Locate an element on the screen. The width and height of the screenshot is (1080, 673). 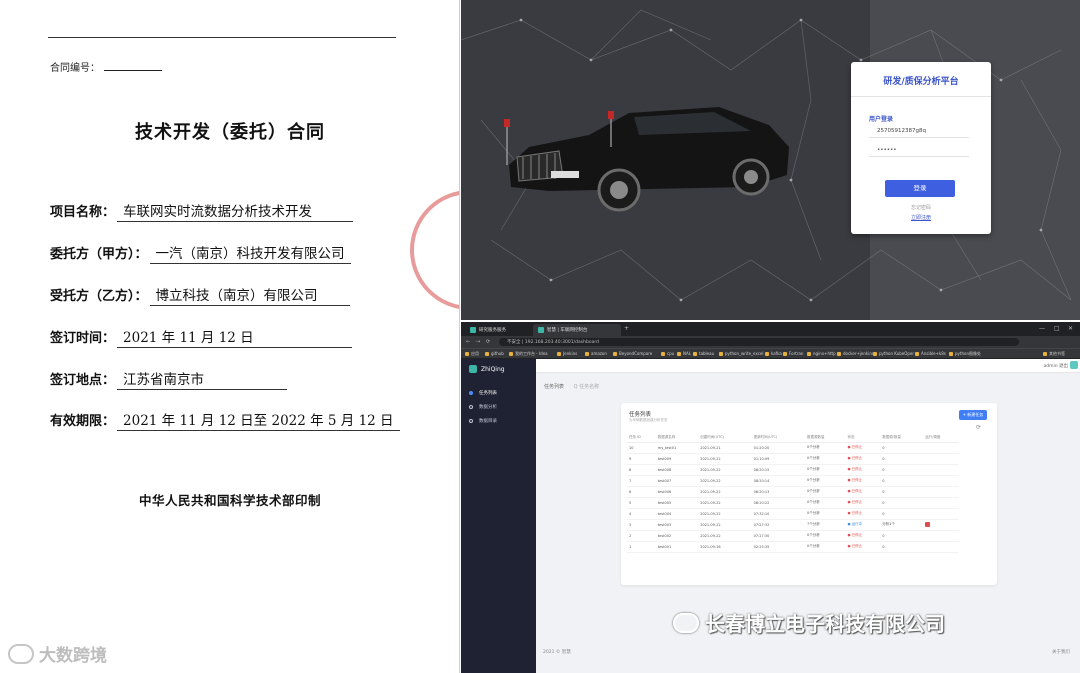
url-input: 不安全 | 192.168.203.40:3001/dashboard is located at coordinates (759, 342).